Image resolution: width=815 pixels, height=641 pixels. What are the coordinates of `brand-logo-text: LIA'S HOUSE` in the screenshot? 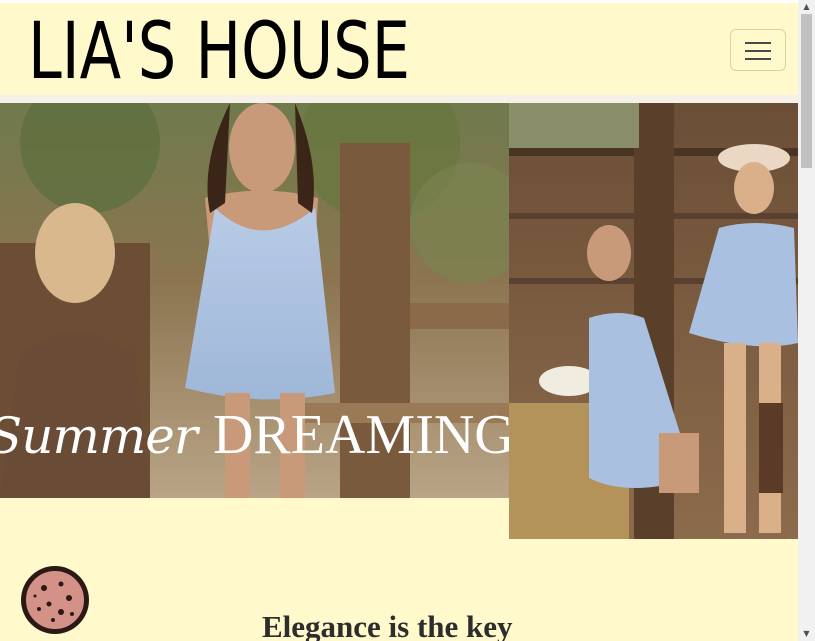 It's located at (219, 49).